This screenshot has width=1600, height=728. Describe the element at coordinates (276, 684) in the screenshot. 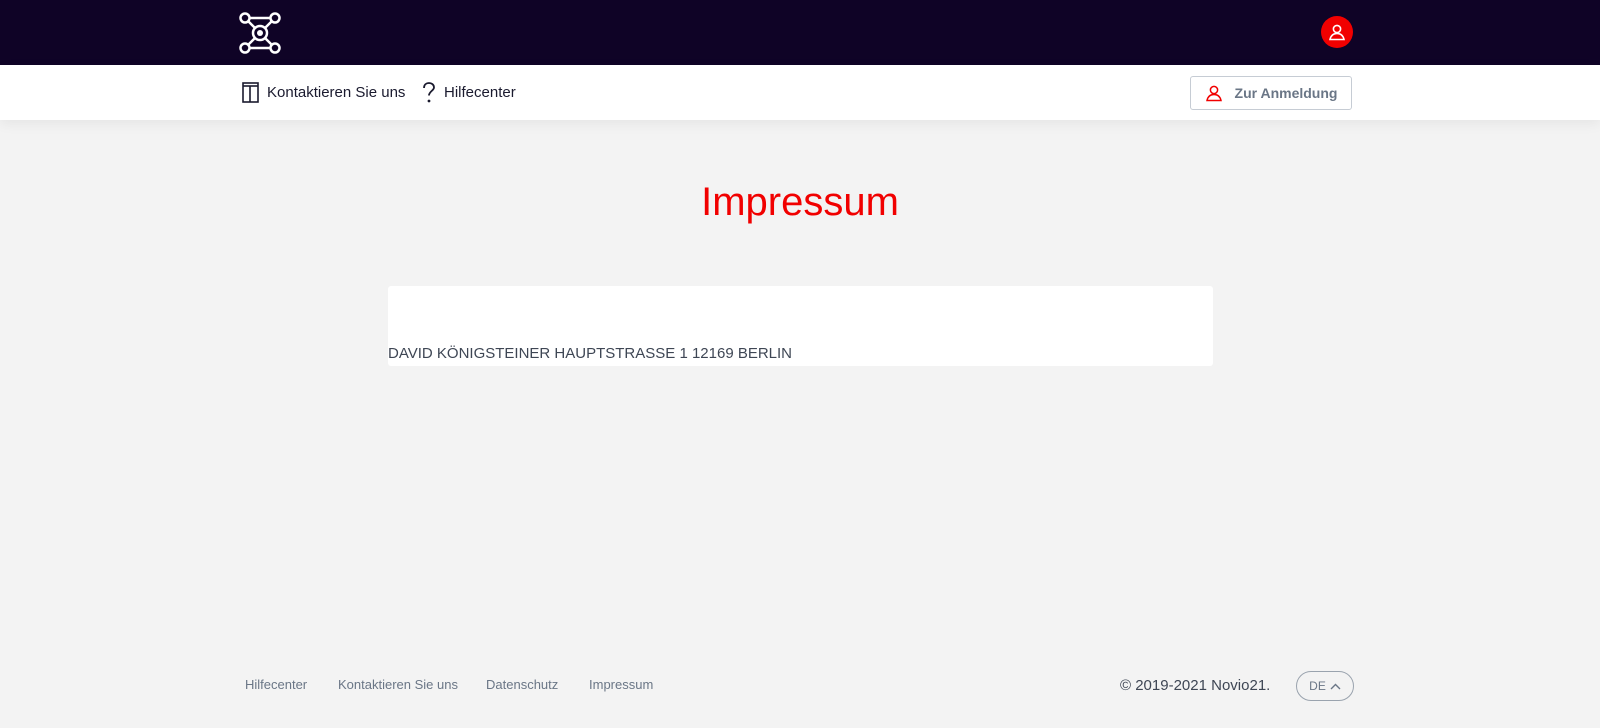

I see `footer-link-help: Hilfecenter` at that location.